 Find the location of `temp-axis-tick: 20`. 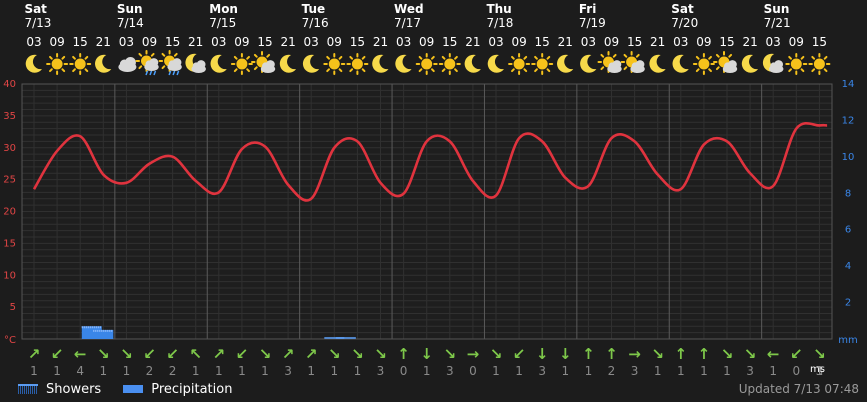

temp-axis-tick: 20 is located at coordinates (9, 212).